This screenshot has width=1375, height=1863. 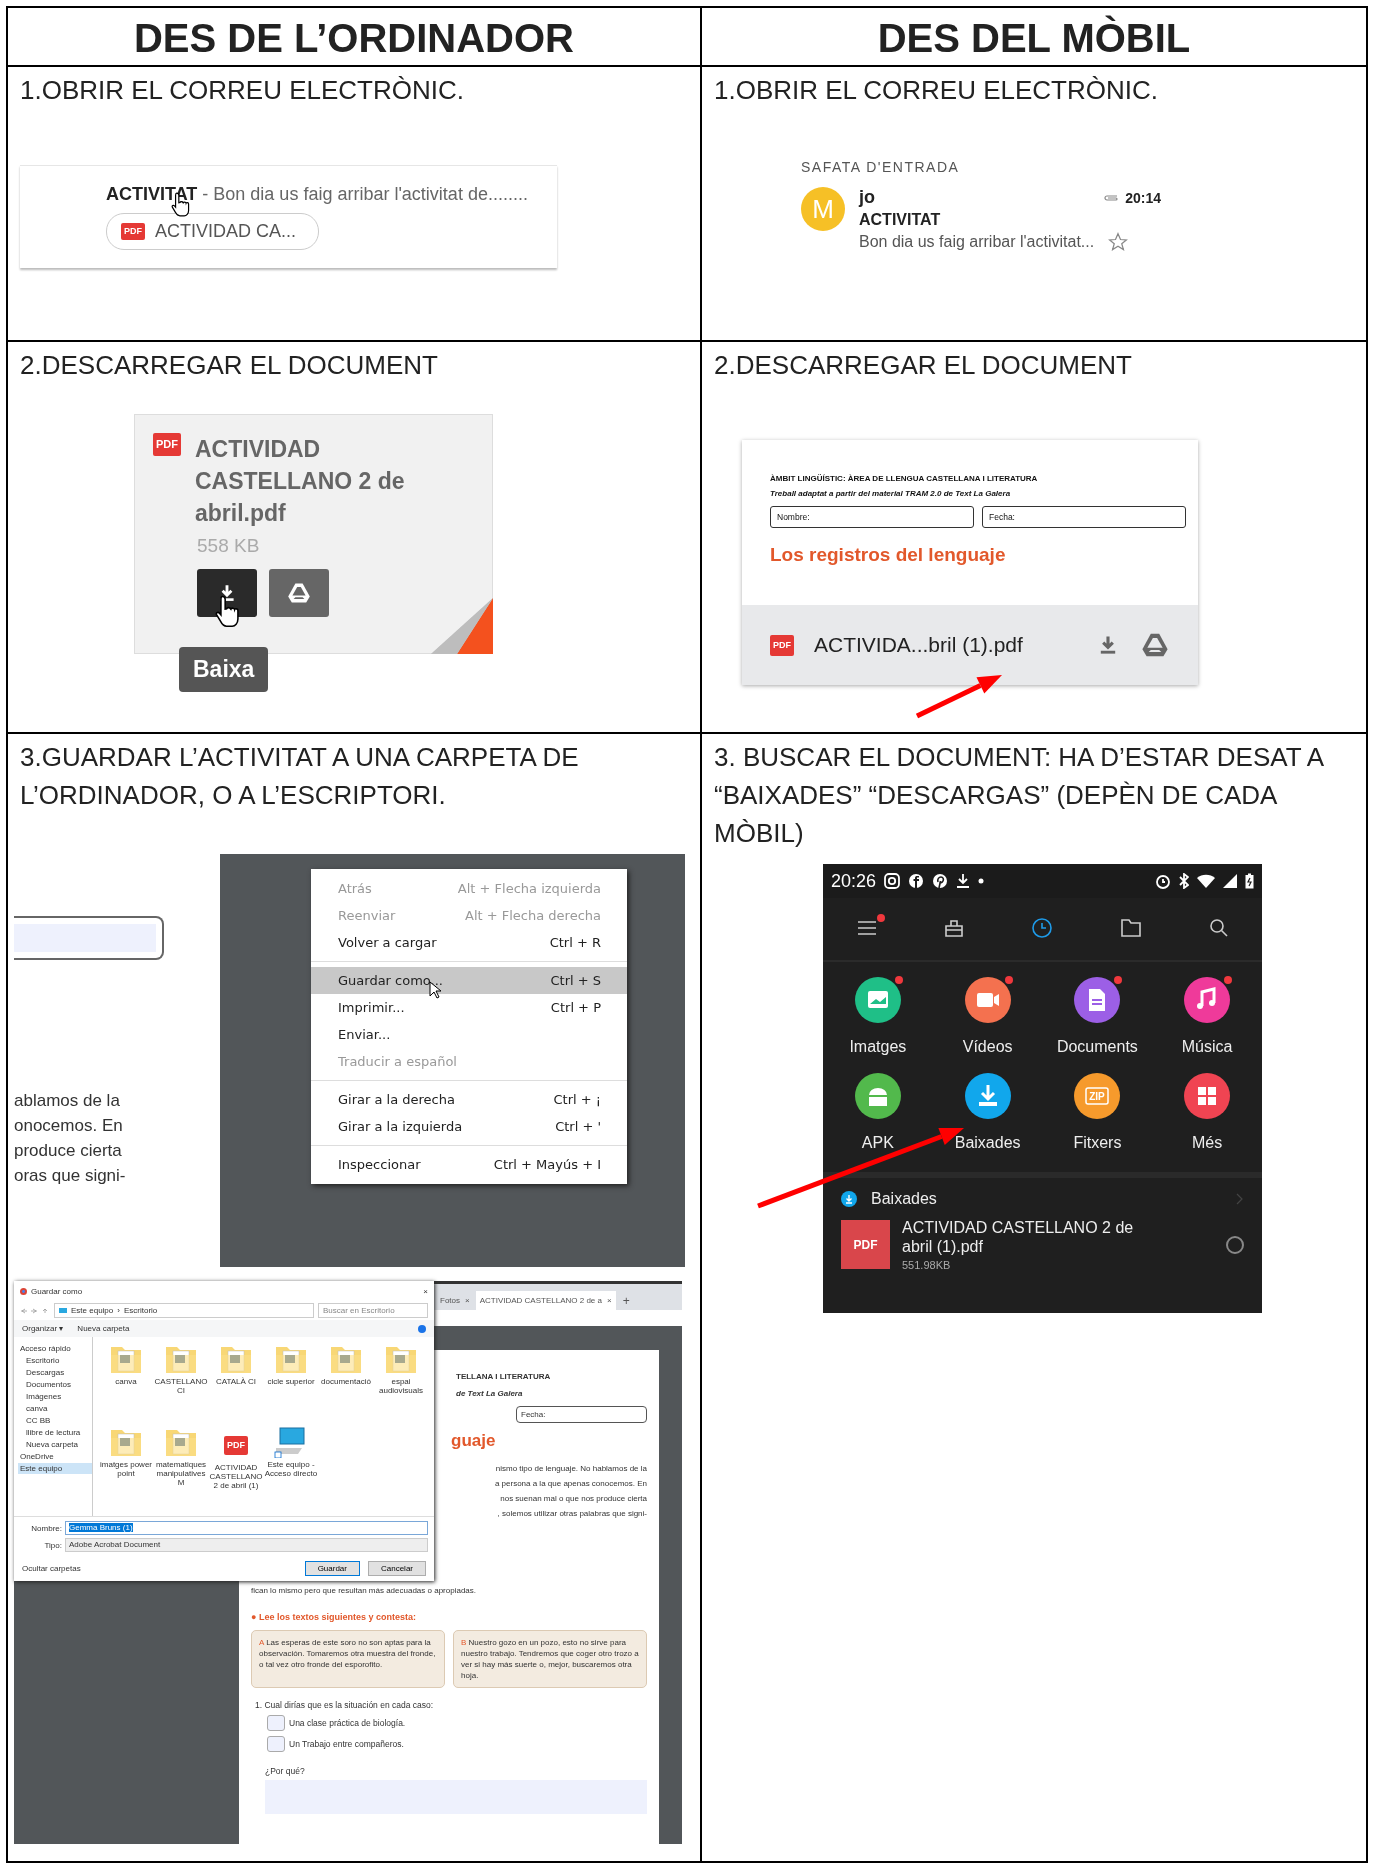 What do you see at coordinates (246, 1528) in the screenshot?
I see `filename-field: Gemma Bruns (1)` at bounding box center [246, 1528].